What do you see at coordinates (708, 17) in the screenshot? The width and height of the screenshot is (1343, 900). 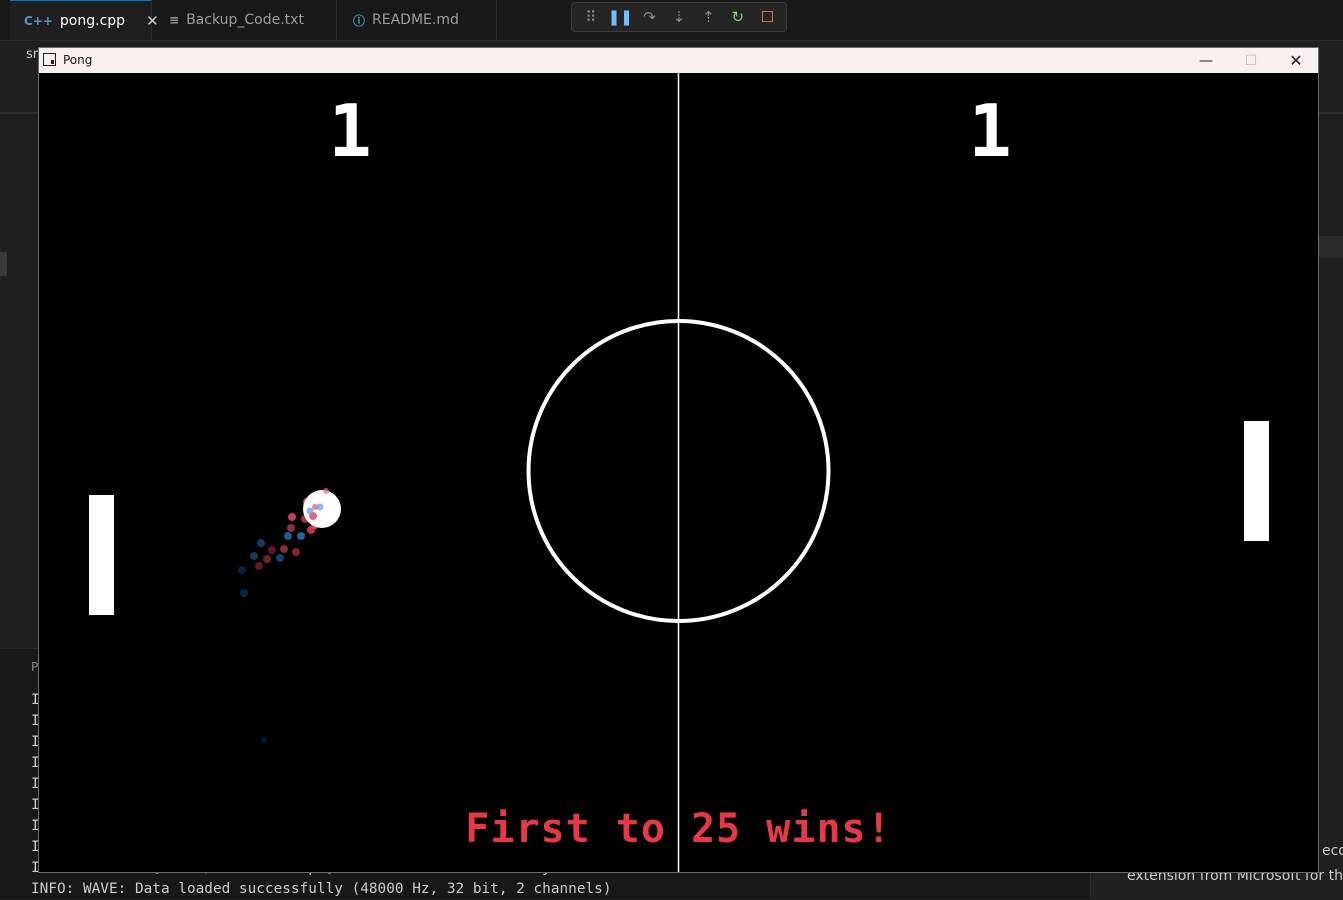 I see `step-out-icon: ⇡` at bounding box center [708, 17].